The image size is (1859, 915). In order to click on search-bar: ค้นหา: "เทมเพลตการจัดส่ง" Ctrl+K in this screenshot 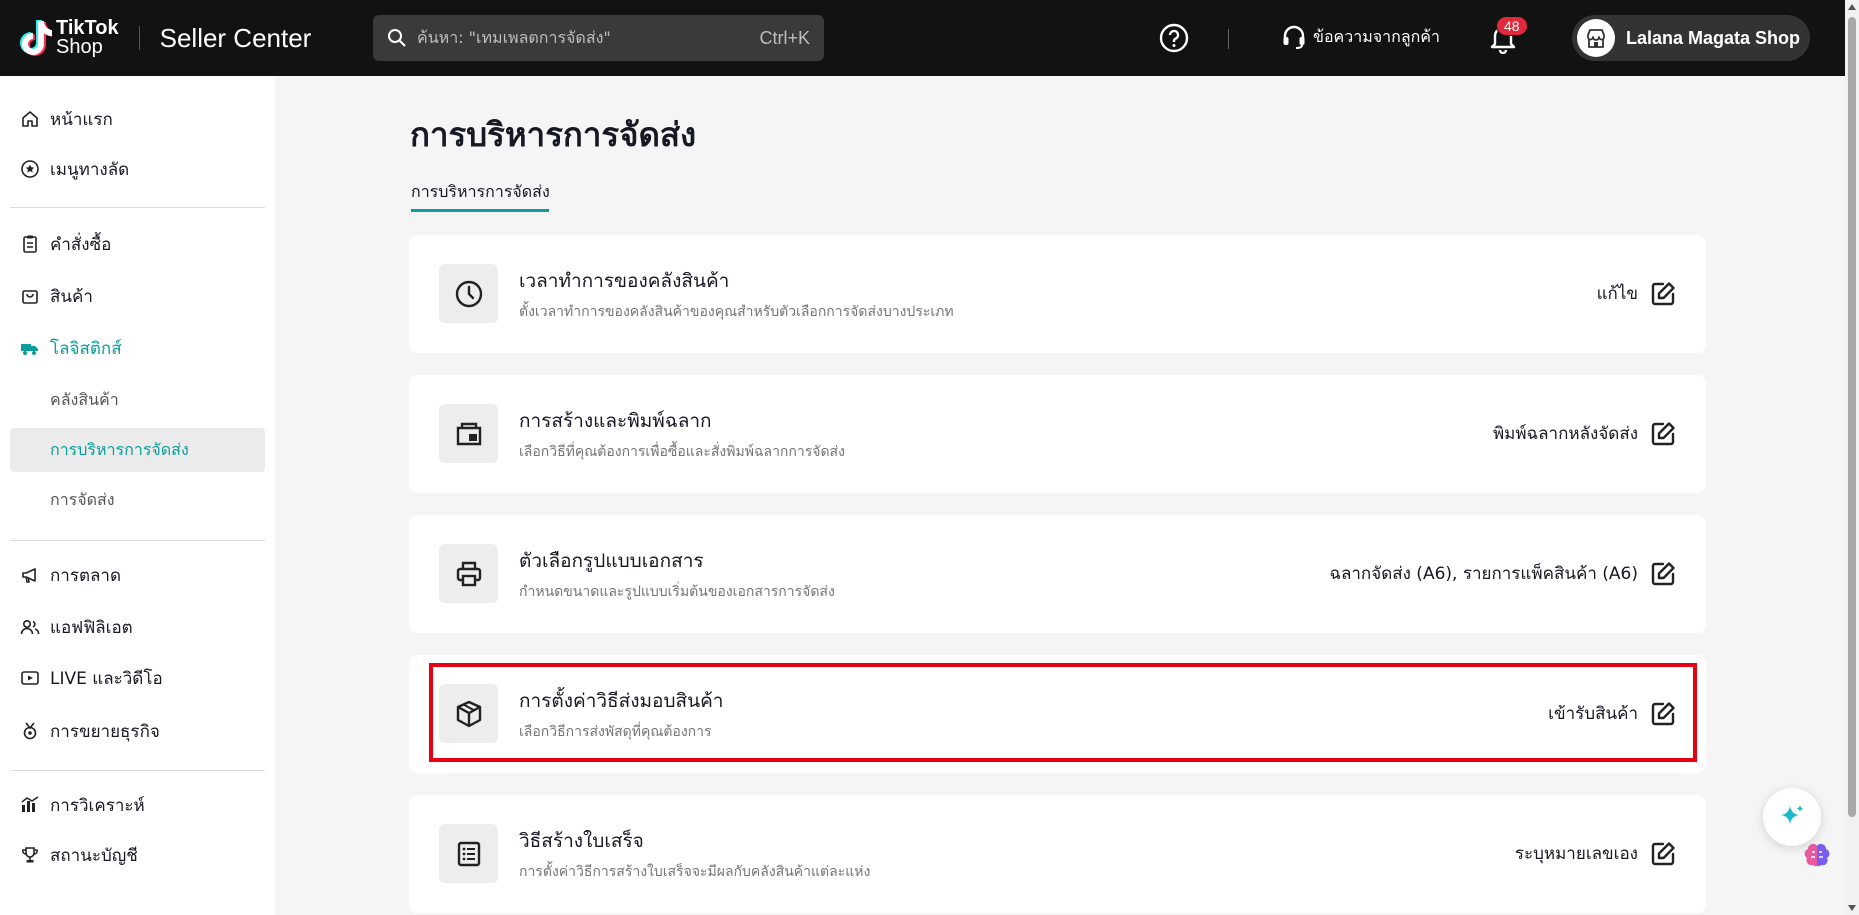, I will do `click(598, 38)`.